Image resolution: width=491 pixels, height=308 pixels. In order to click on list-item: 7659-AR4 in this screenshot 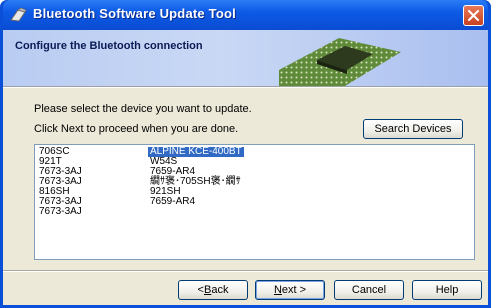, I will do `click(197, 202)`.